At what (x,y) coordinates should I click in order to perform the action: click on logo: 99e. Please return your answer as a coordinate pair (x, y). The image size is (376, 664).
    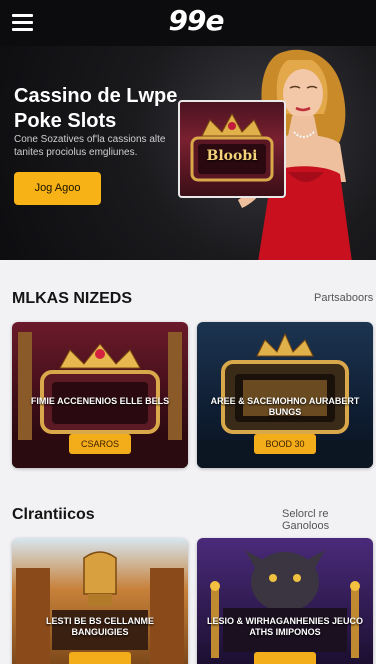
    Looking at the image, I should click on (196, 21).